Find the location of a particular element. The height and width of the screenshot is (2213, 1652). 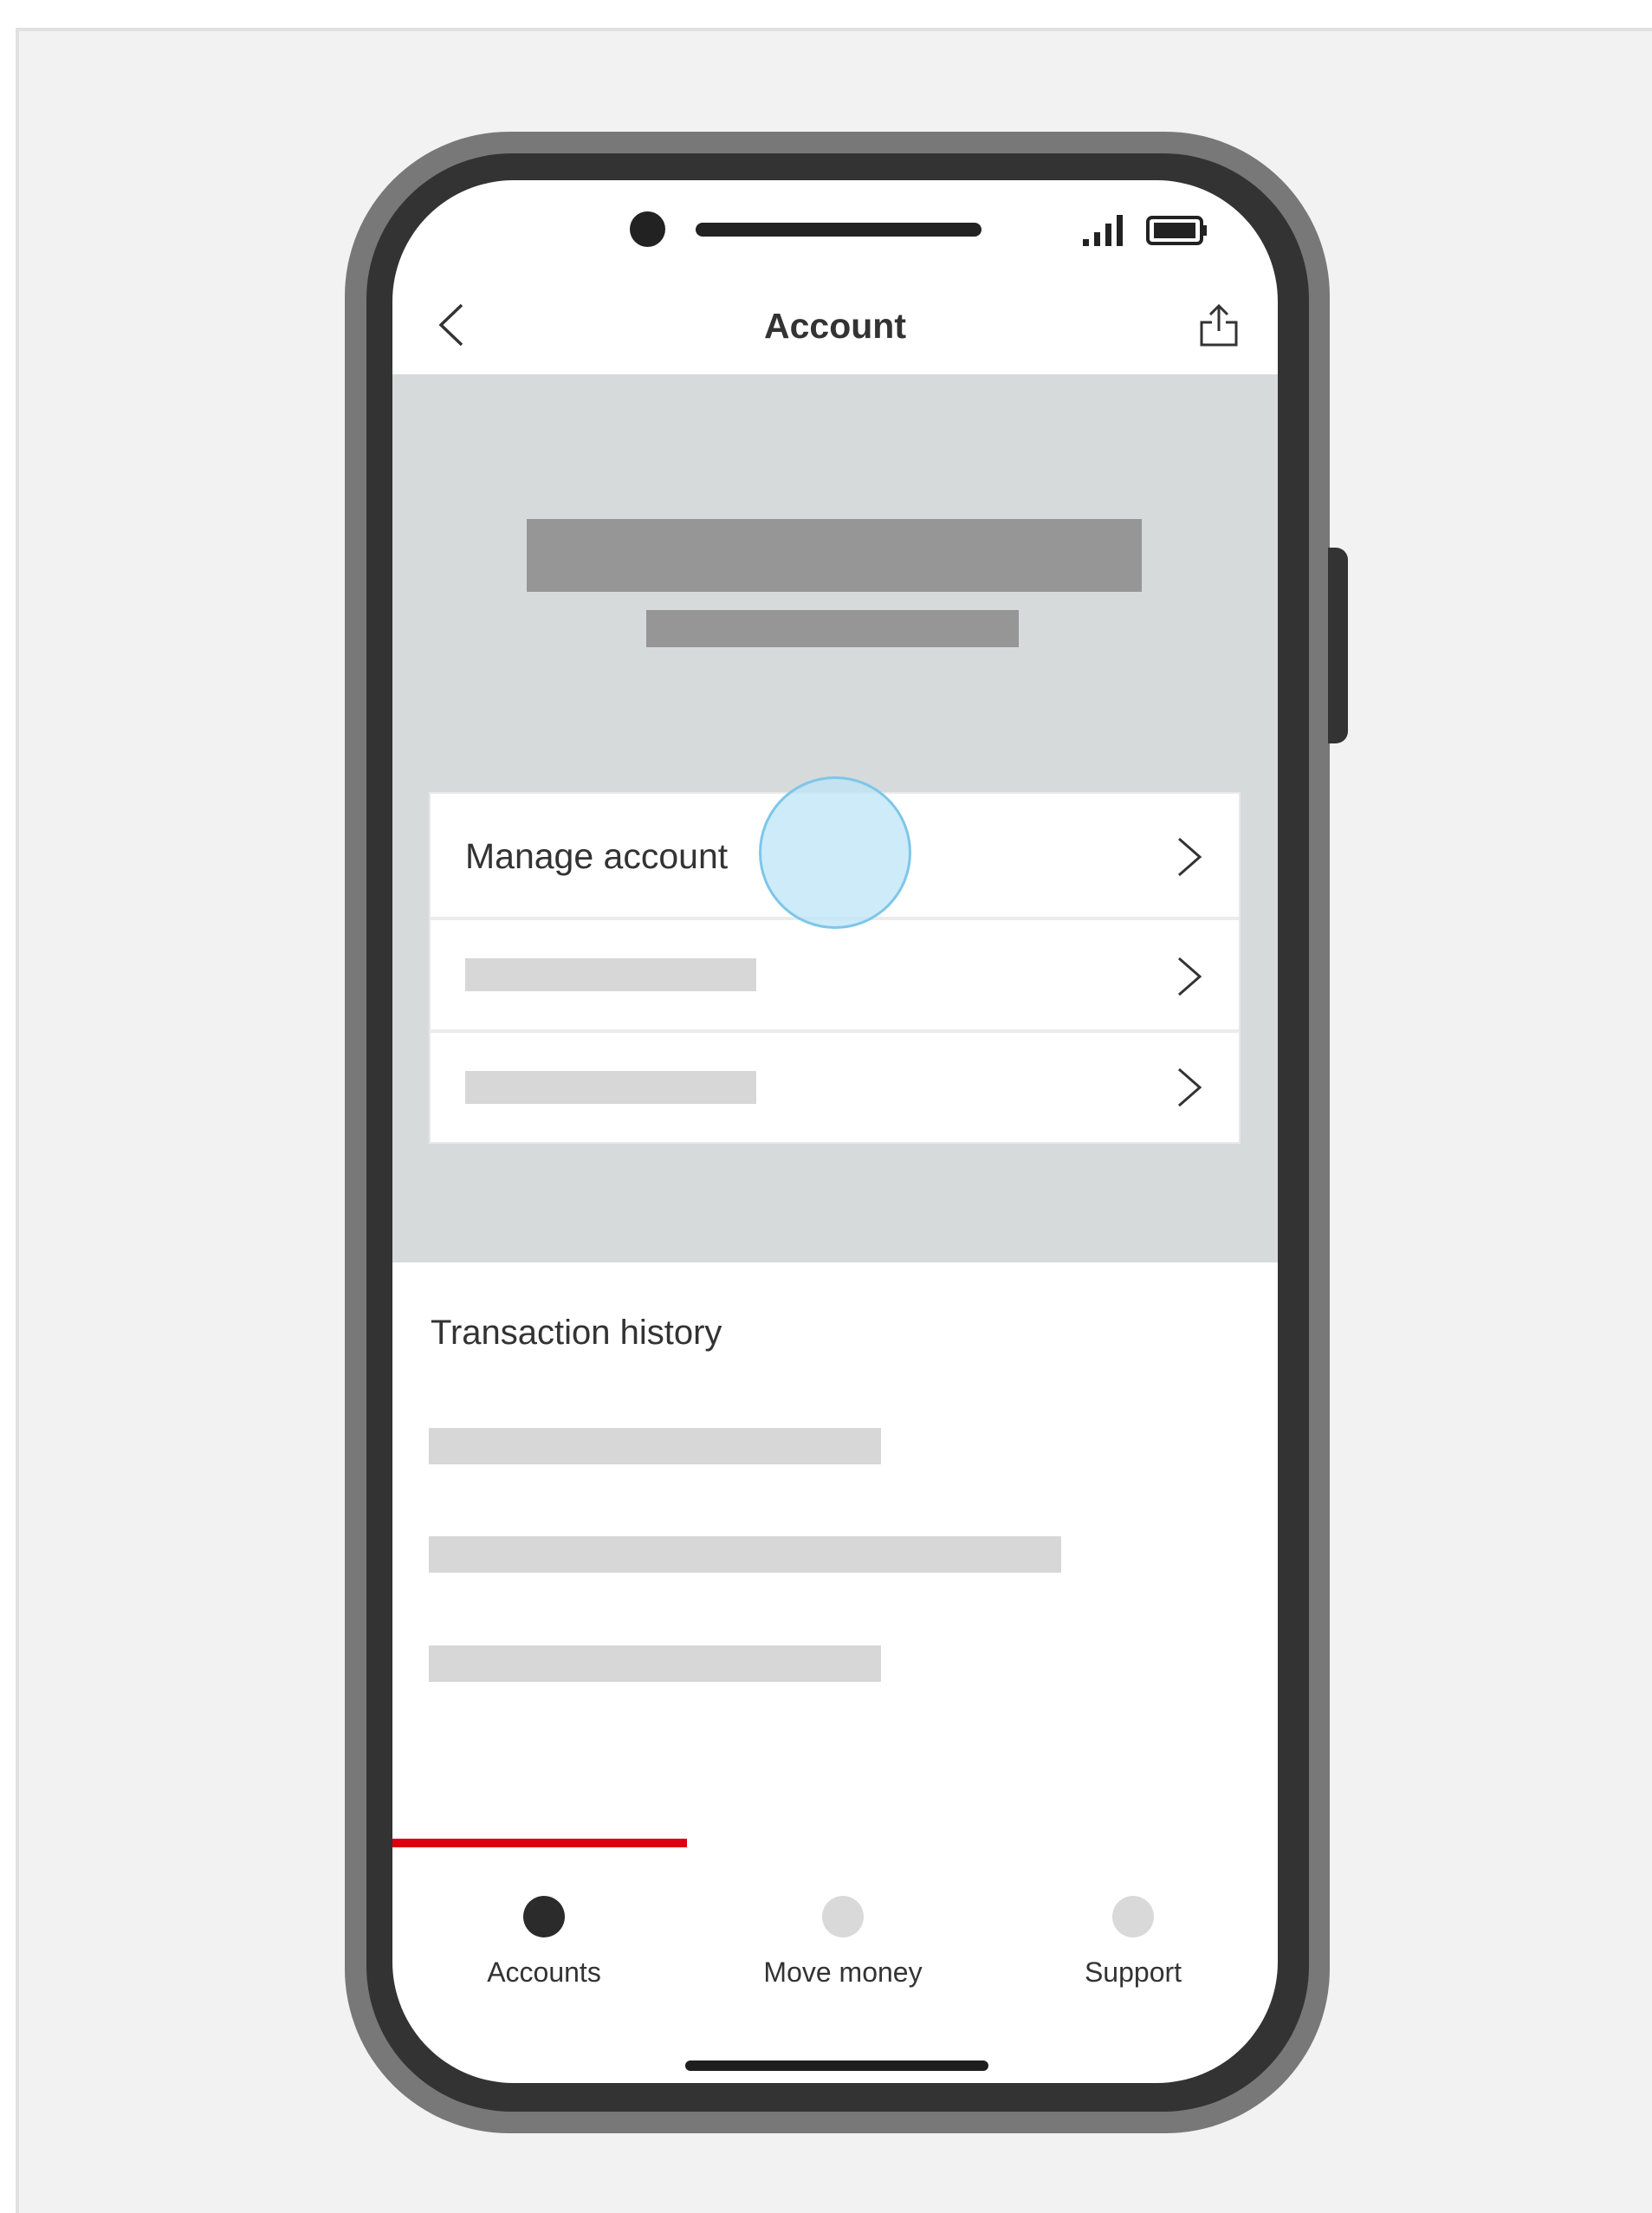

transaction-history-title: Transaction history is located at coordinates (576, 1333).